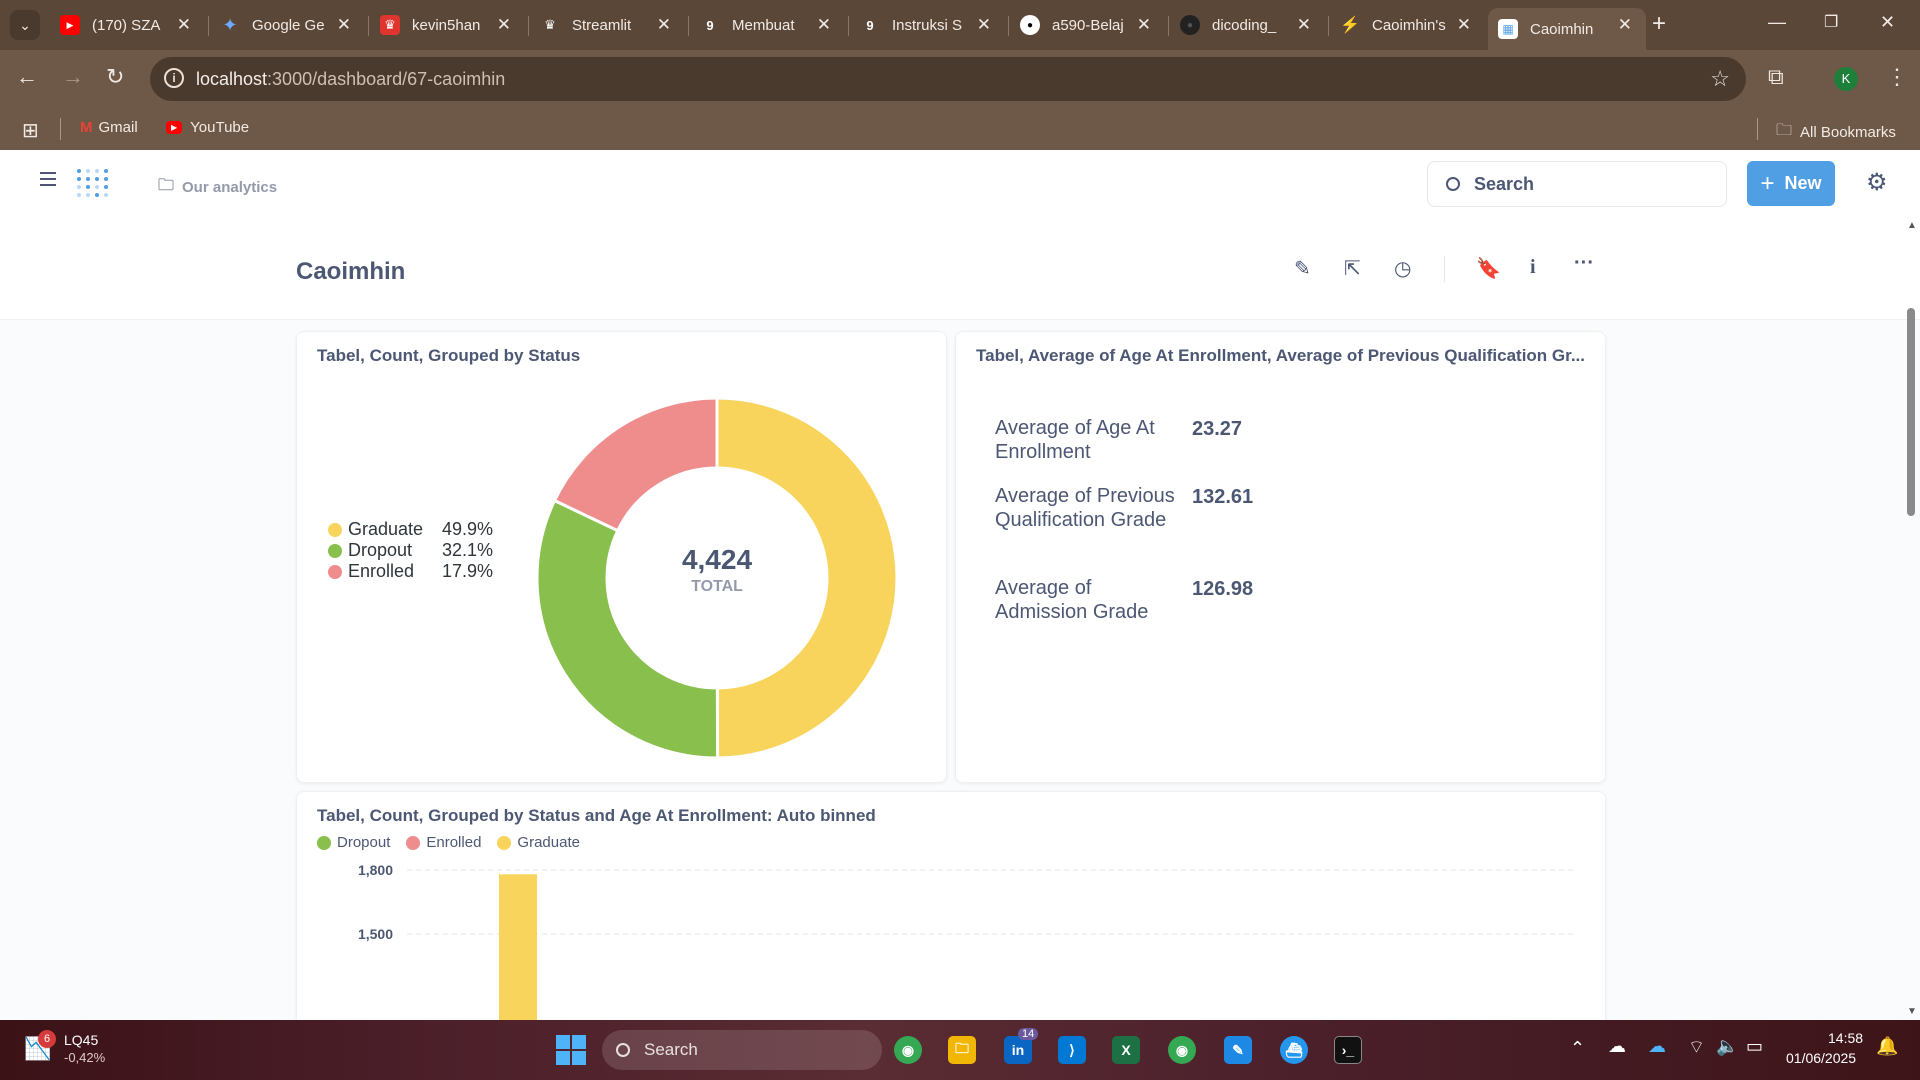 This screenshot has width=1920, height=1080. What do you see at coordinates (962, 1050) in the screenshot?
I see `file-explorer-icon: 🗀` at bounding box center [962, 1050].